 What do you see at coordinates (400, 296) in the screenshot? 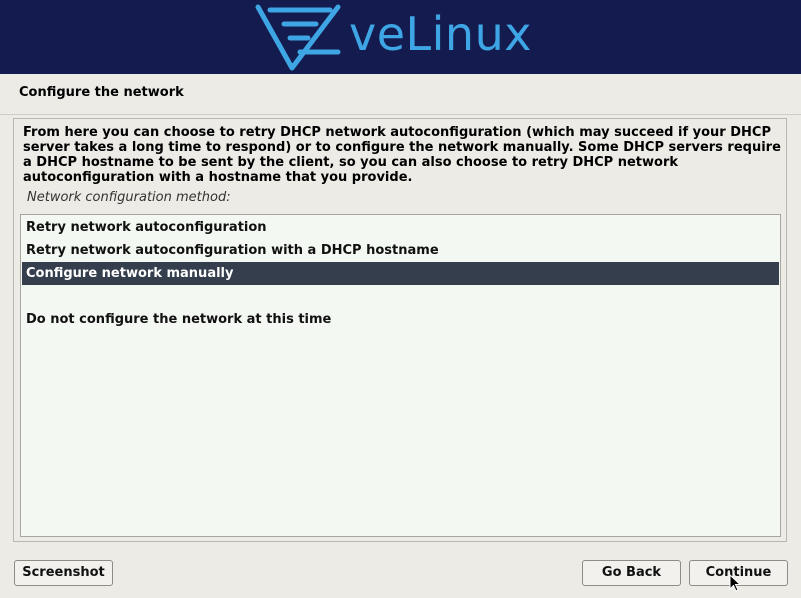
I see `option-blank` at bounding box center [400, 296].